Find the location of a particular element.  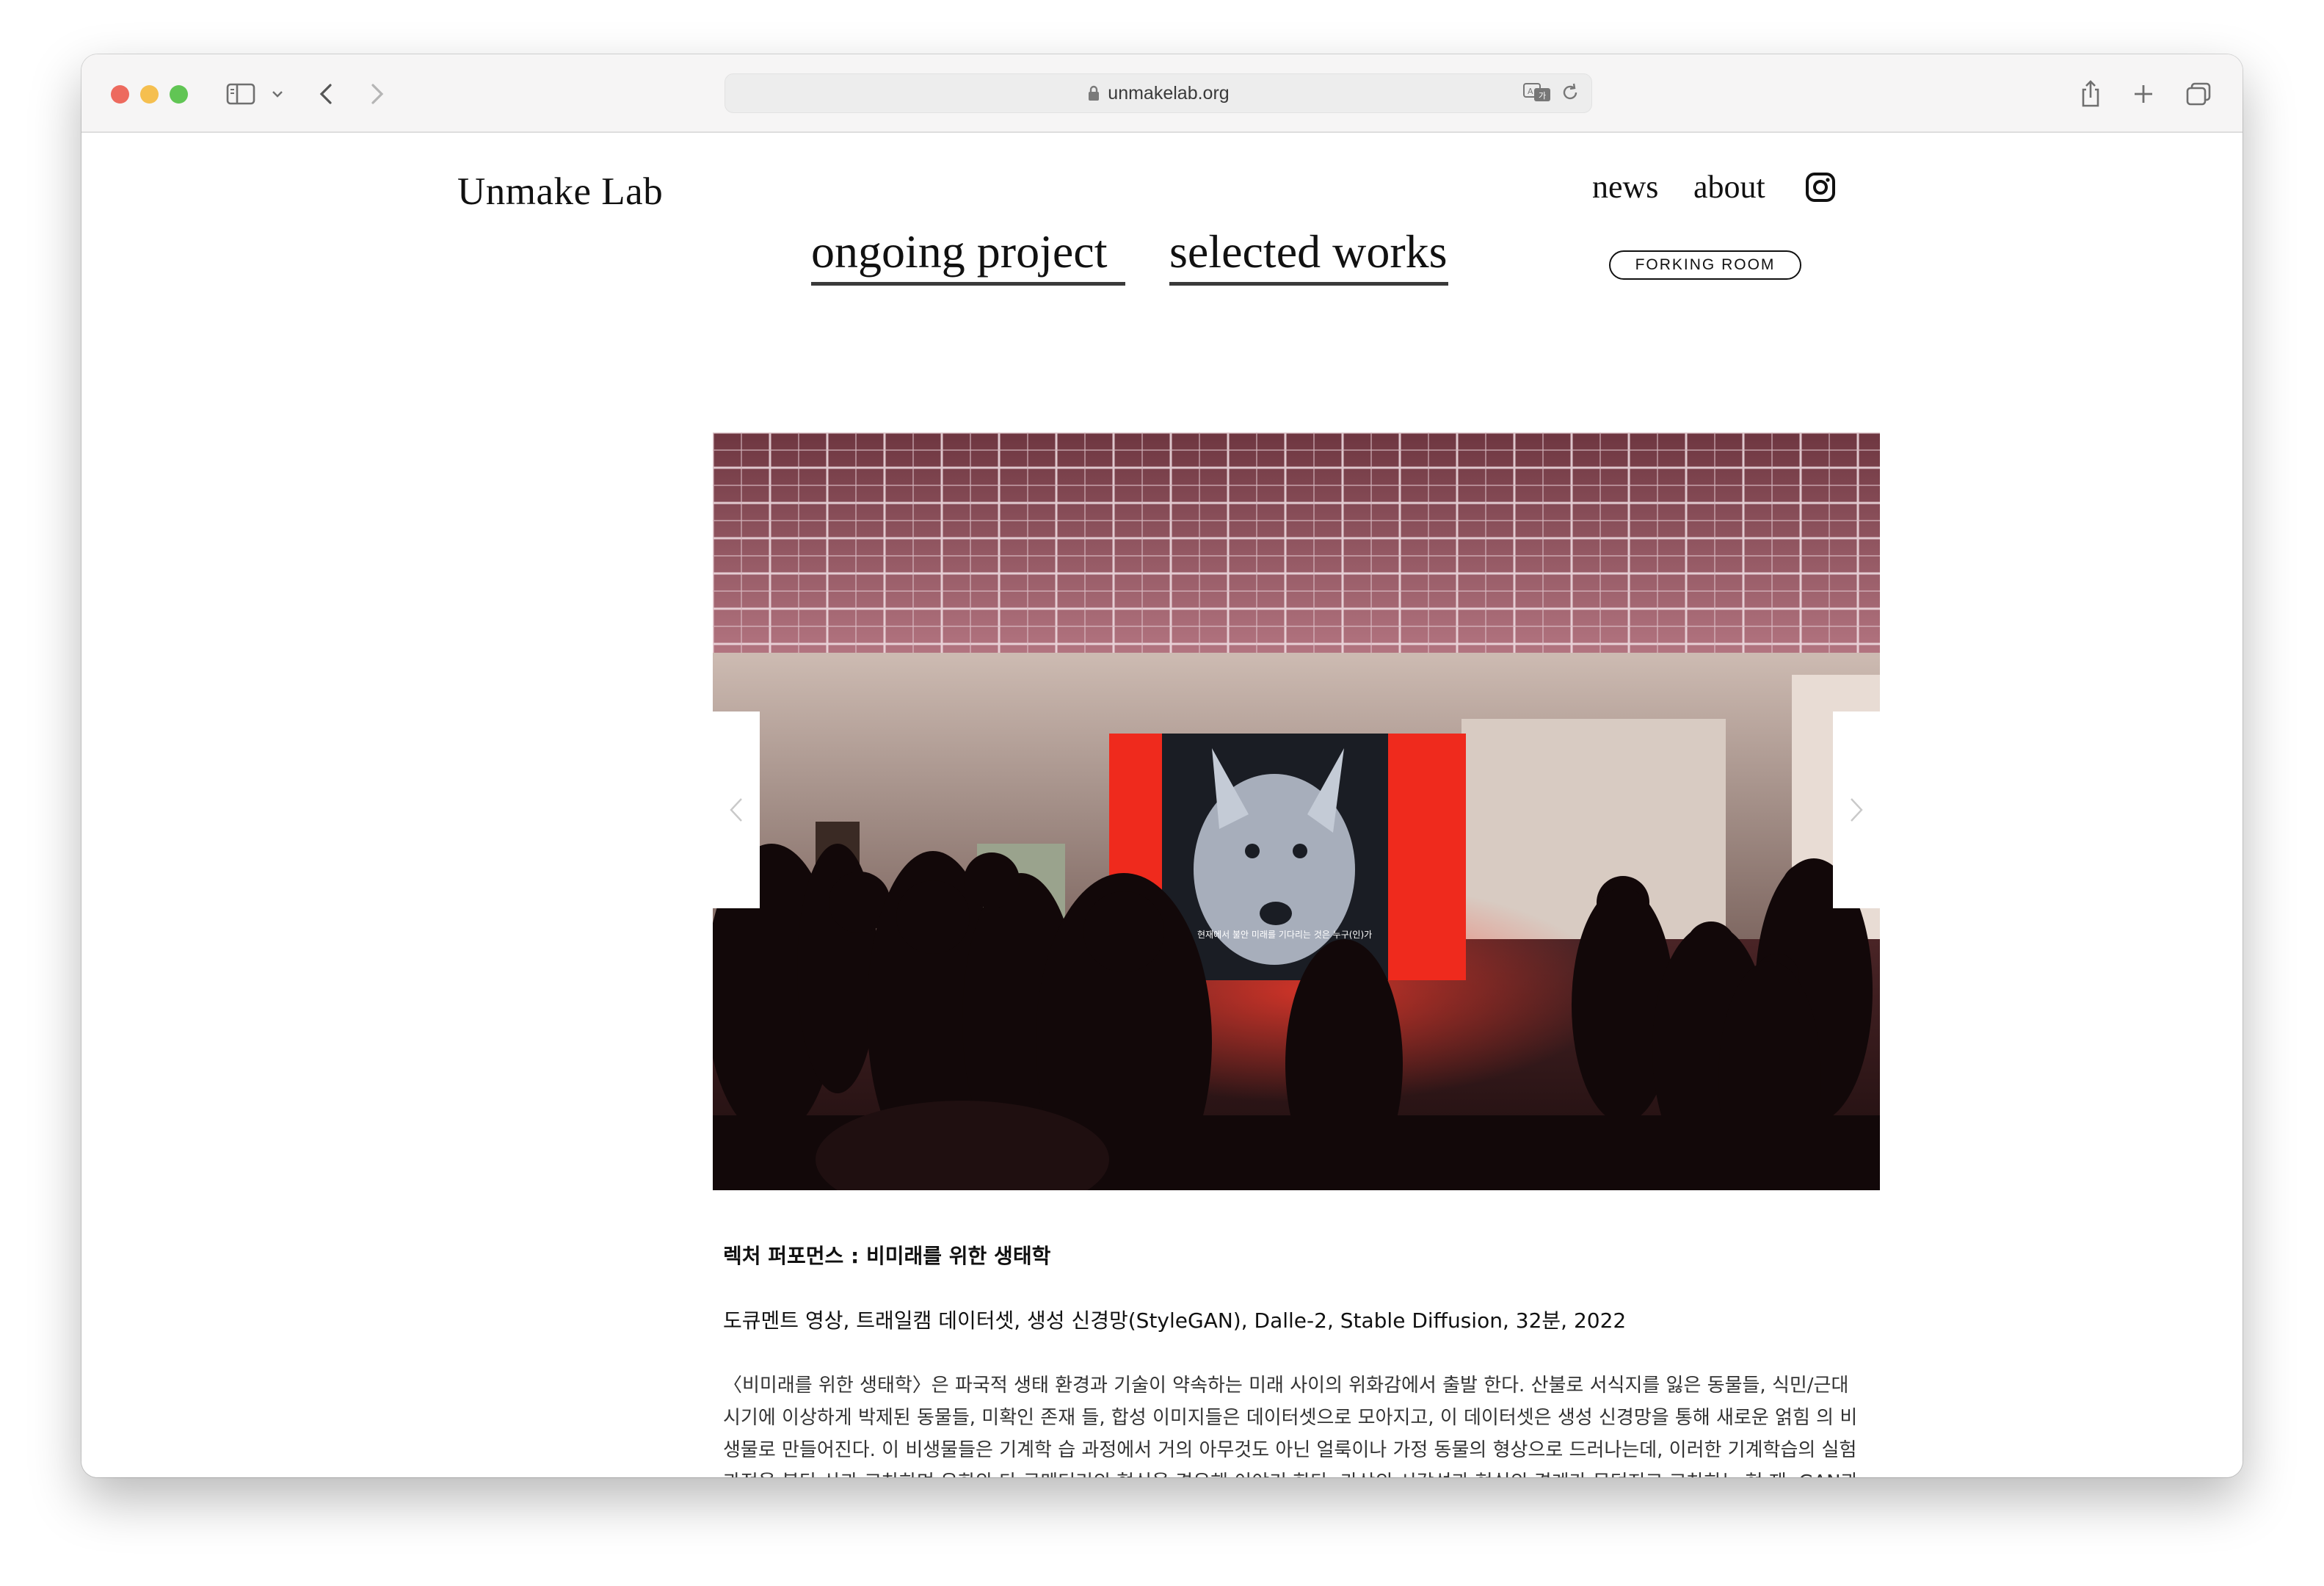

address-bar: unmakelab.org A가 is located at coordinates (1158, 93).